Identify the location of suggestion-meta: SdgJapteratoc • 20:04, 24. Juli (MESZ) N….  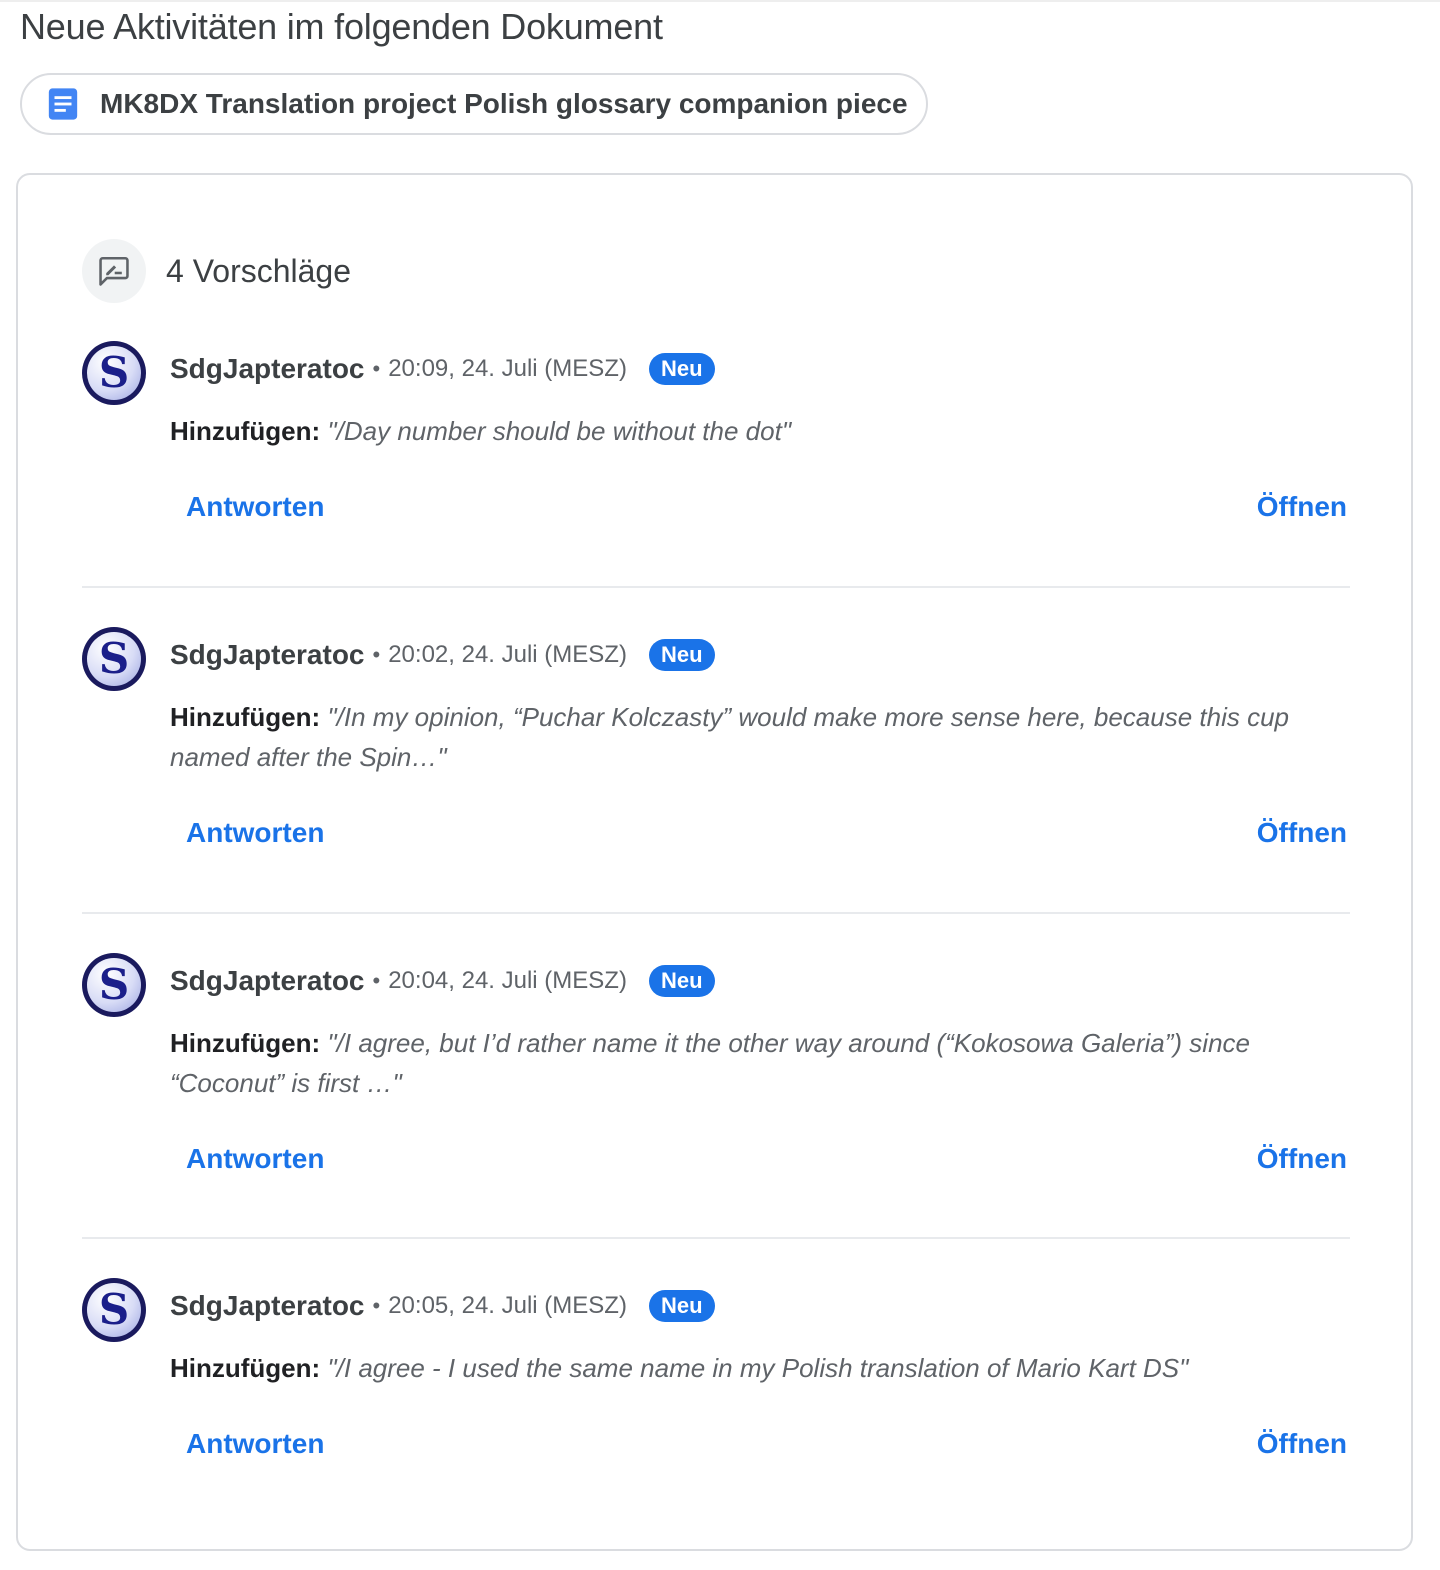
(442, 981).